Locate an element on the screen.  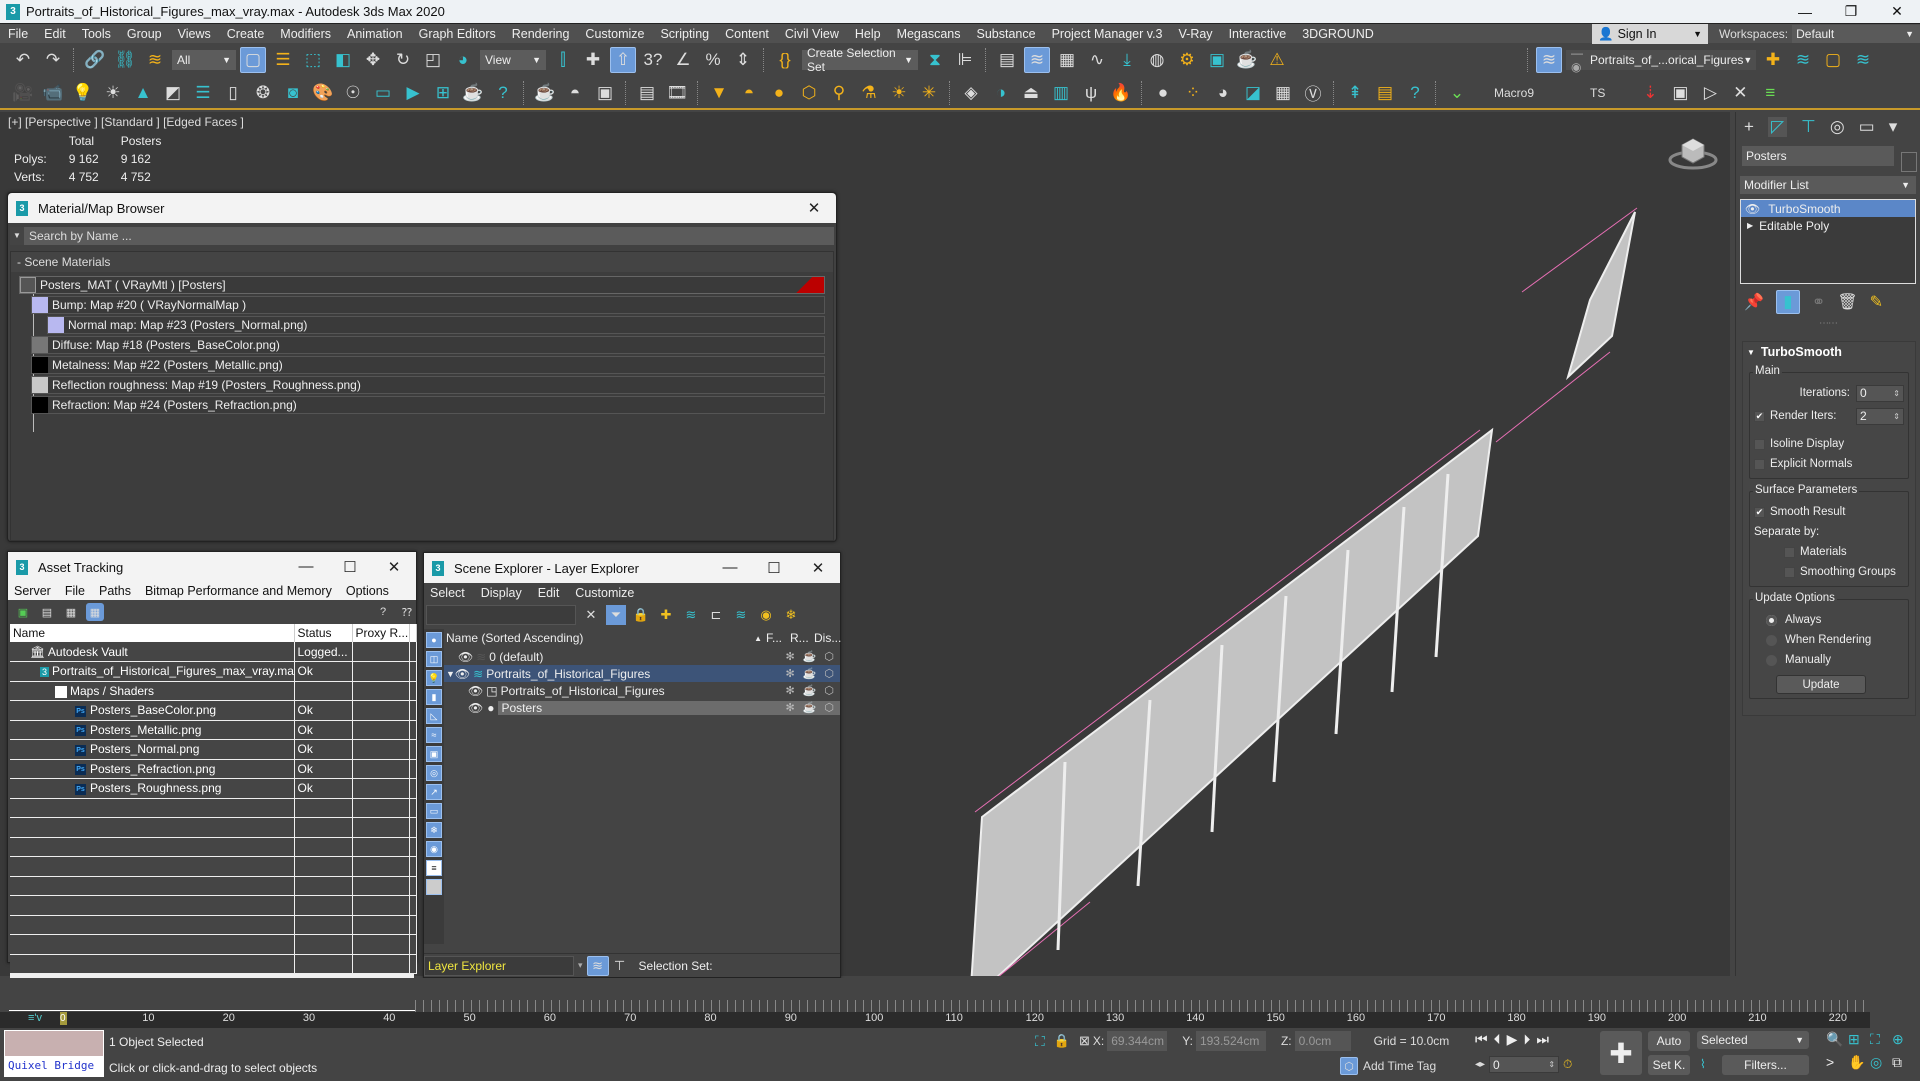
motion-tab-icon: ◎ is located at coordinates (1837, 127).